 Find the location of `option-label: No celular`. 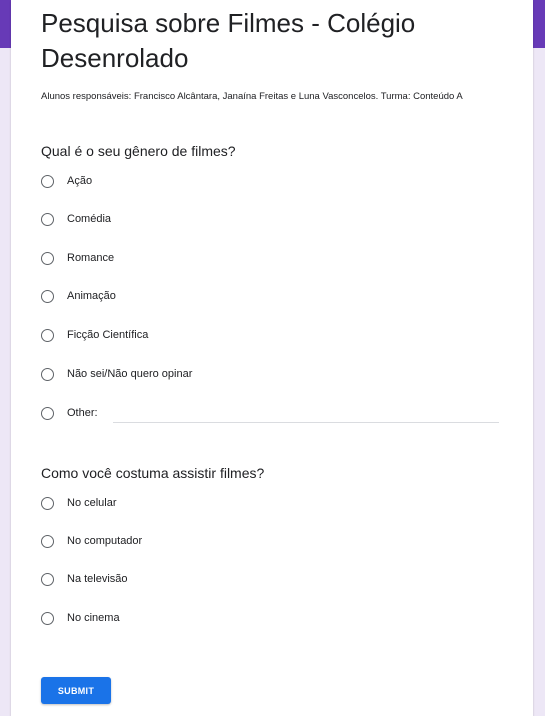

option-label: No celular is located at coordinates (92, 503).